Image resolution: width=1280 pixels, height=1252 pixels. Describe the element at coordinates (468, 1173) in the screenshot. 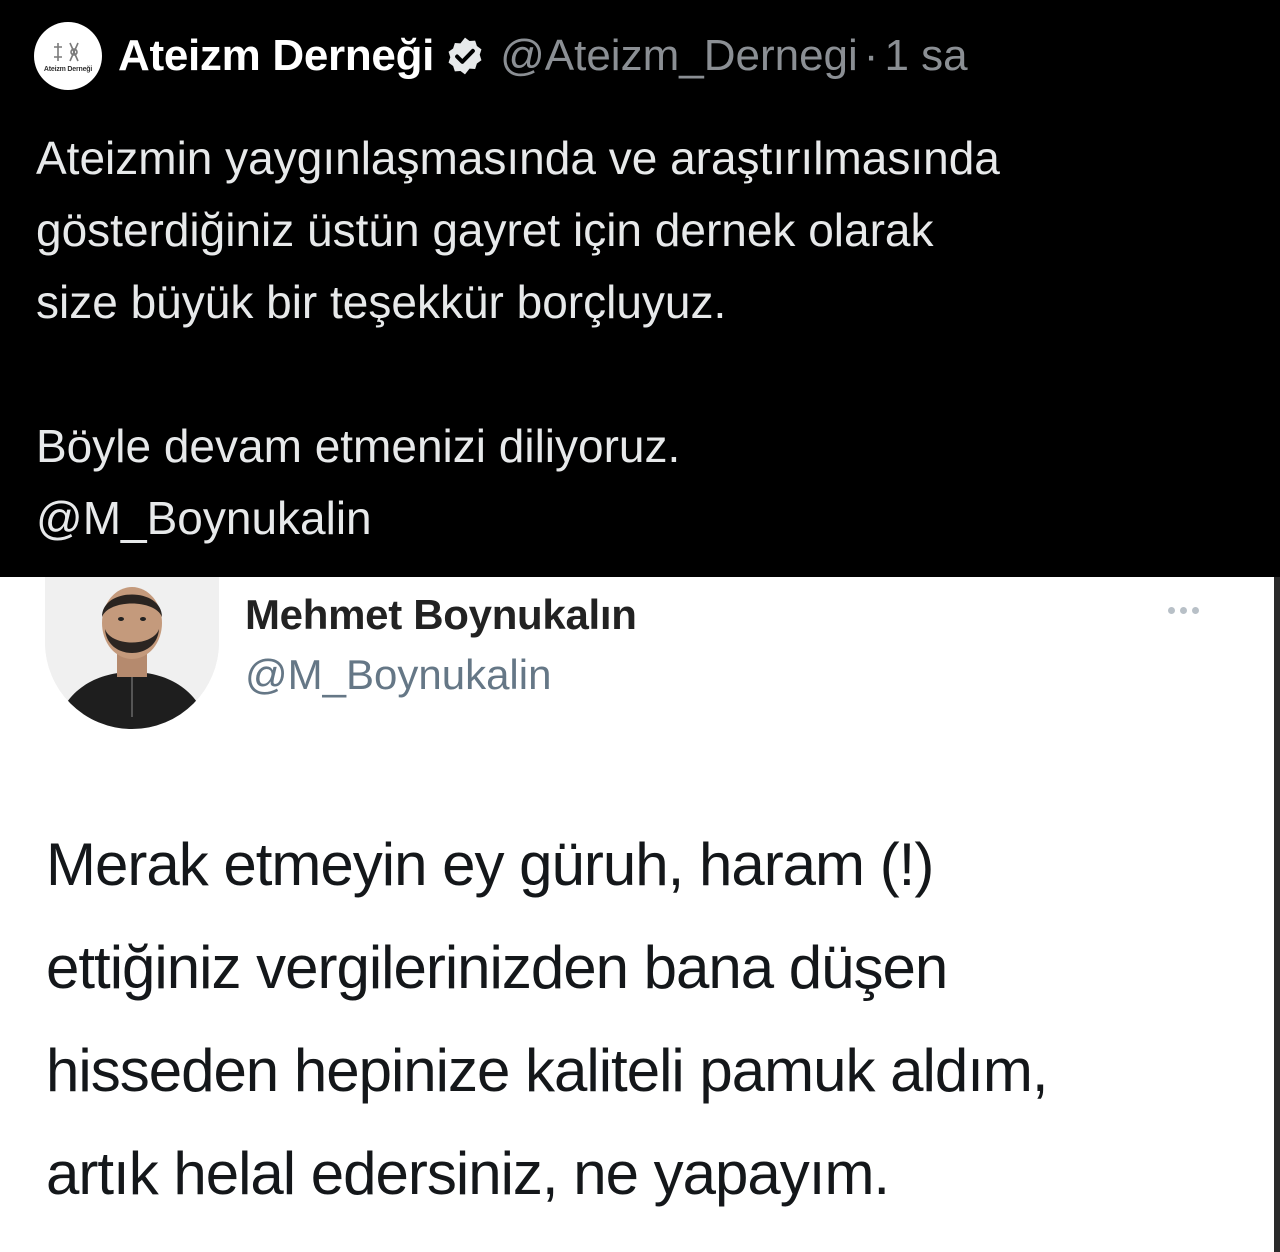

I see `tweet-text-line: artık helal edersiniz, ne yapayım.` at that location.